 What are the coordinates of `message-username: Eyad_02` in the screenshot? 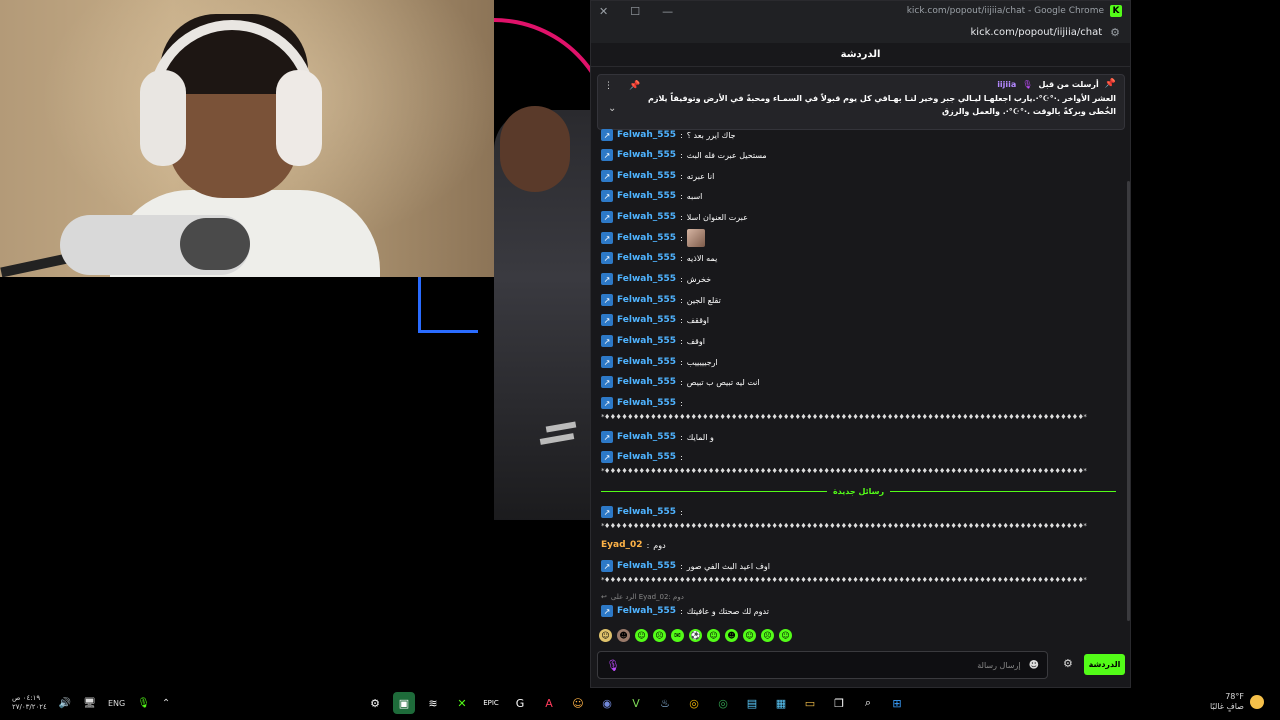 It's located at (622, 545).